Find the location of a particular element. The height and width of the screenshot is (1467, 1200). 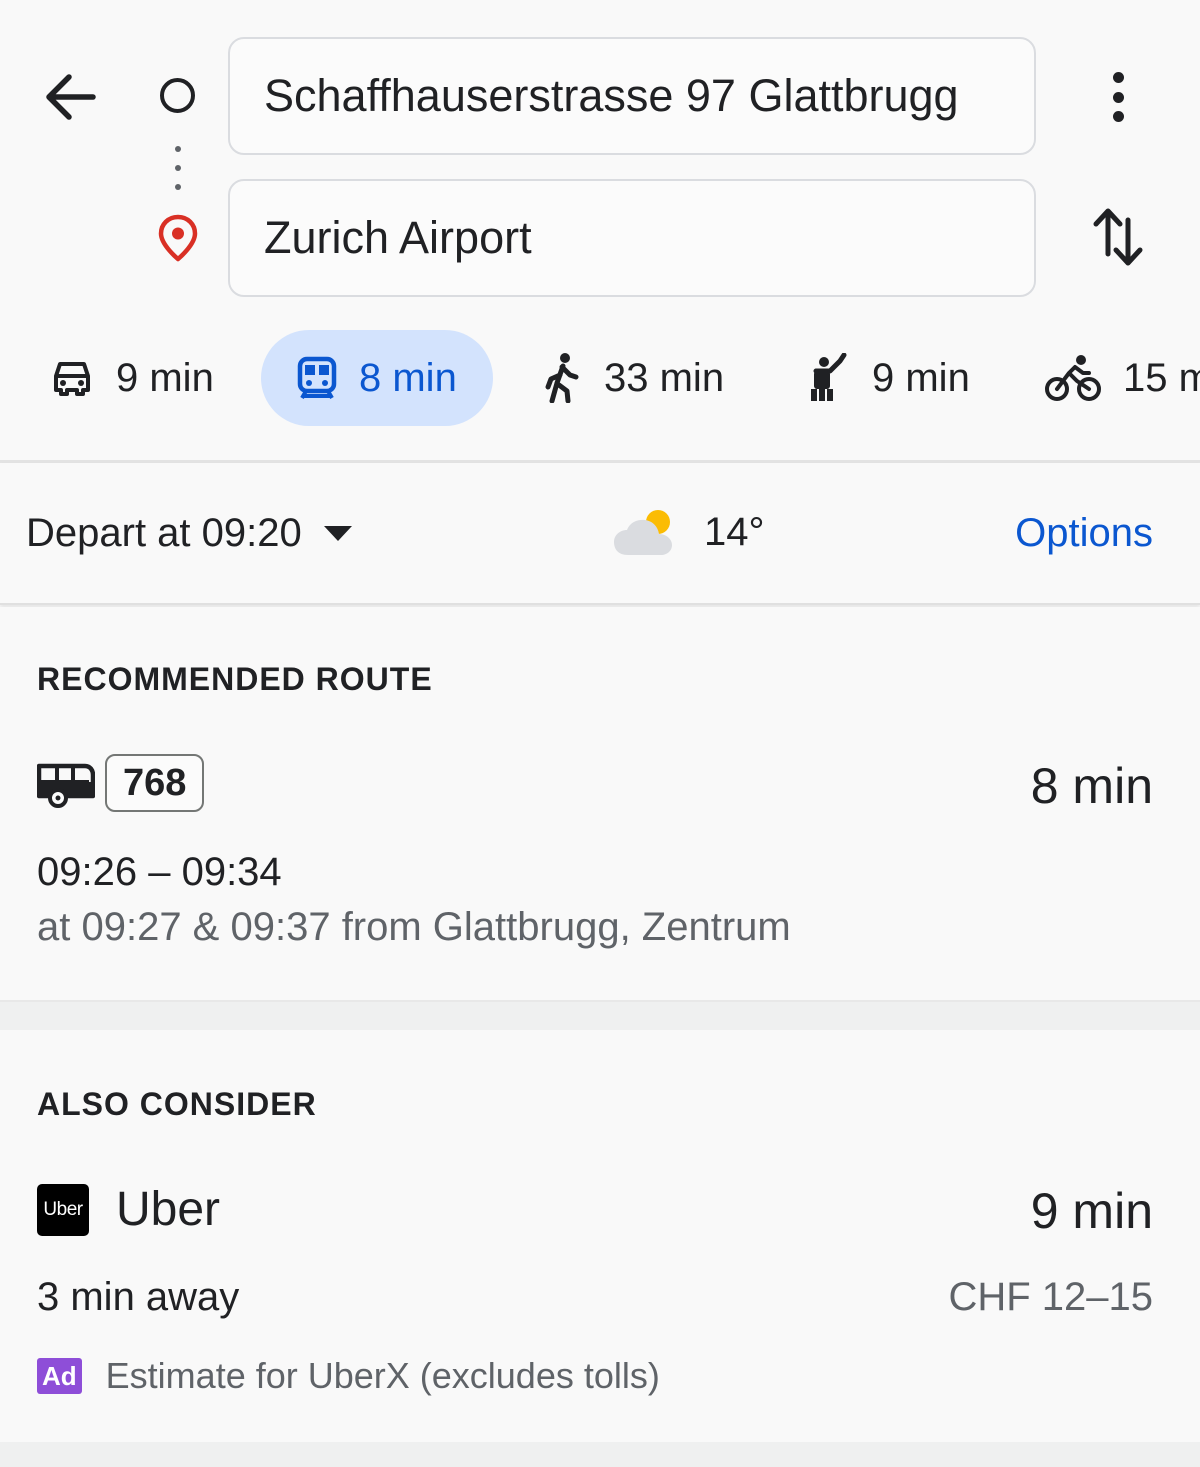

destination-pin-icon is located at coordinates (178, 238).